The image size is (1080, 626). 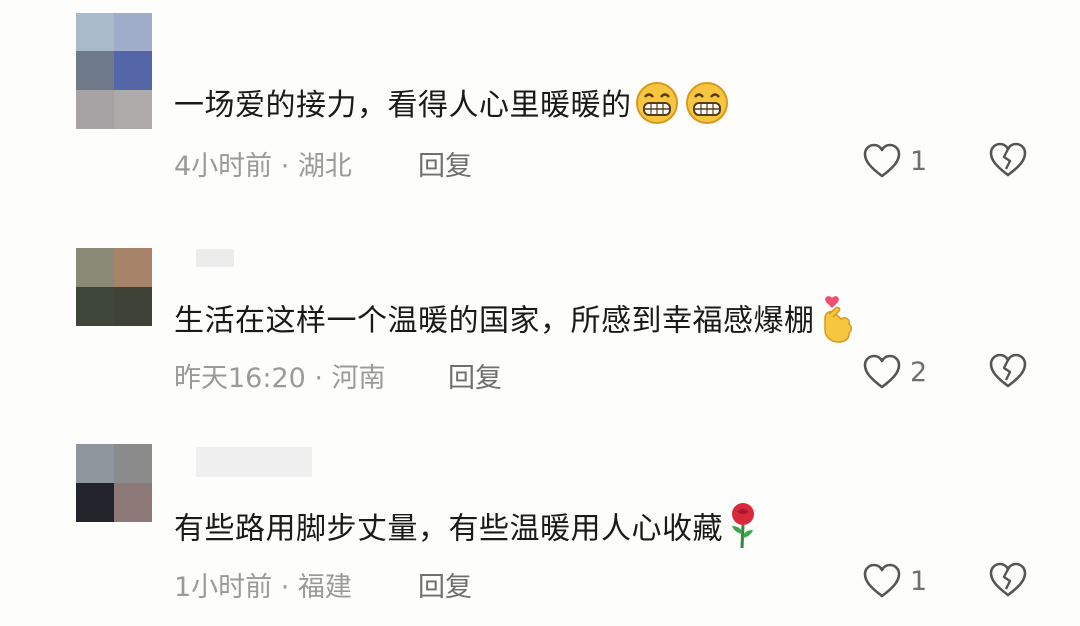 I want to click on comment-meta: 4小时前 · 湖北, so click(x=263, y=166).